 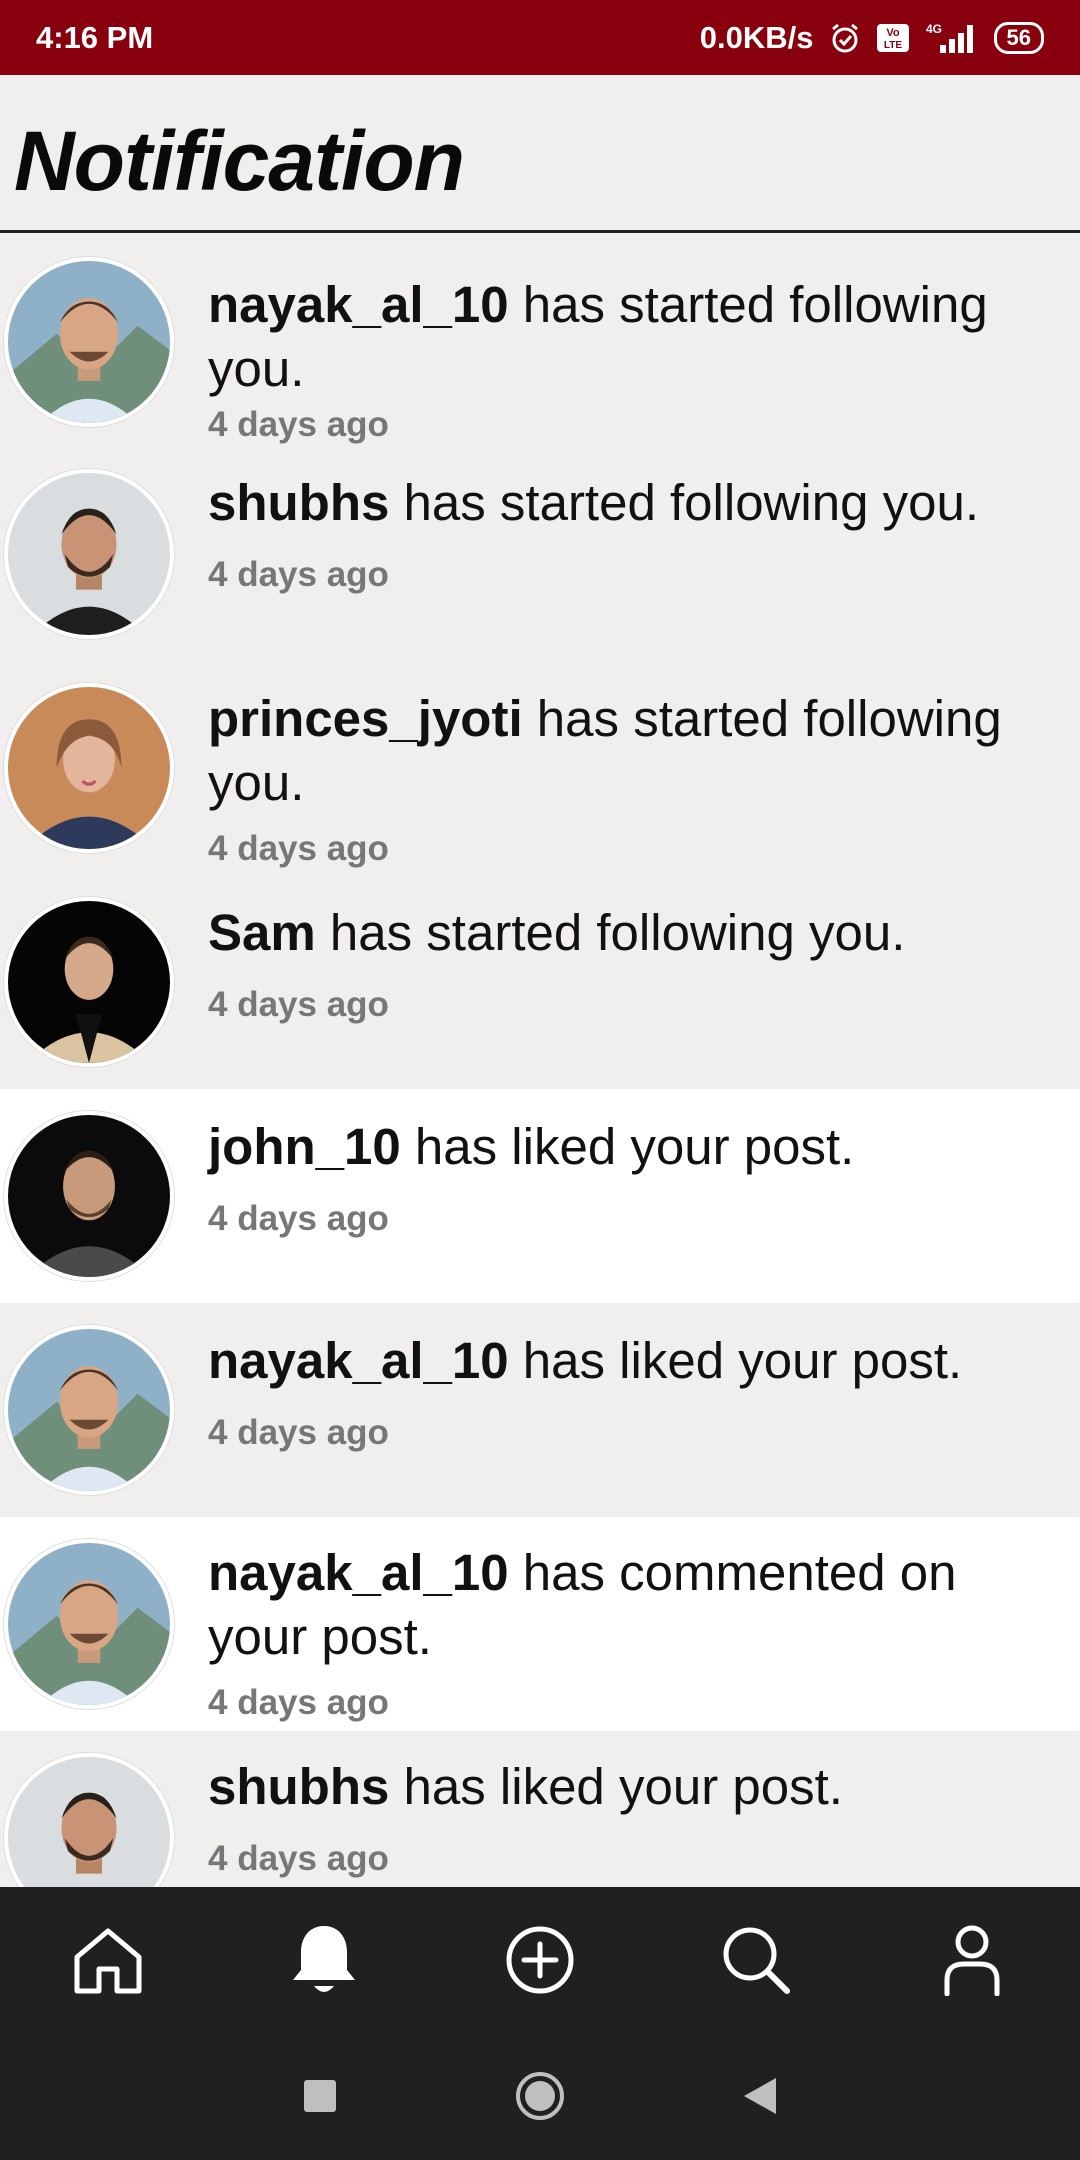 I want to click on profile-icon, so click(x=972, y=1960).